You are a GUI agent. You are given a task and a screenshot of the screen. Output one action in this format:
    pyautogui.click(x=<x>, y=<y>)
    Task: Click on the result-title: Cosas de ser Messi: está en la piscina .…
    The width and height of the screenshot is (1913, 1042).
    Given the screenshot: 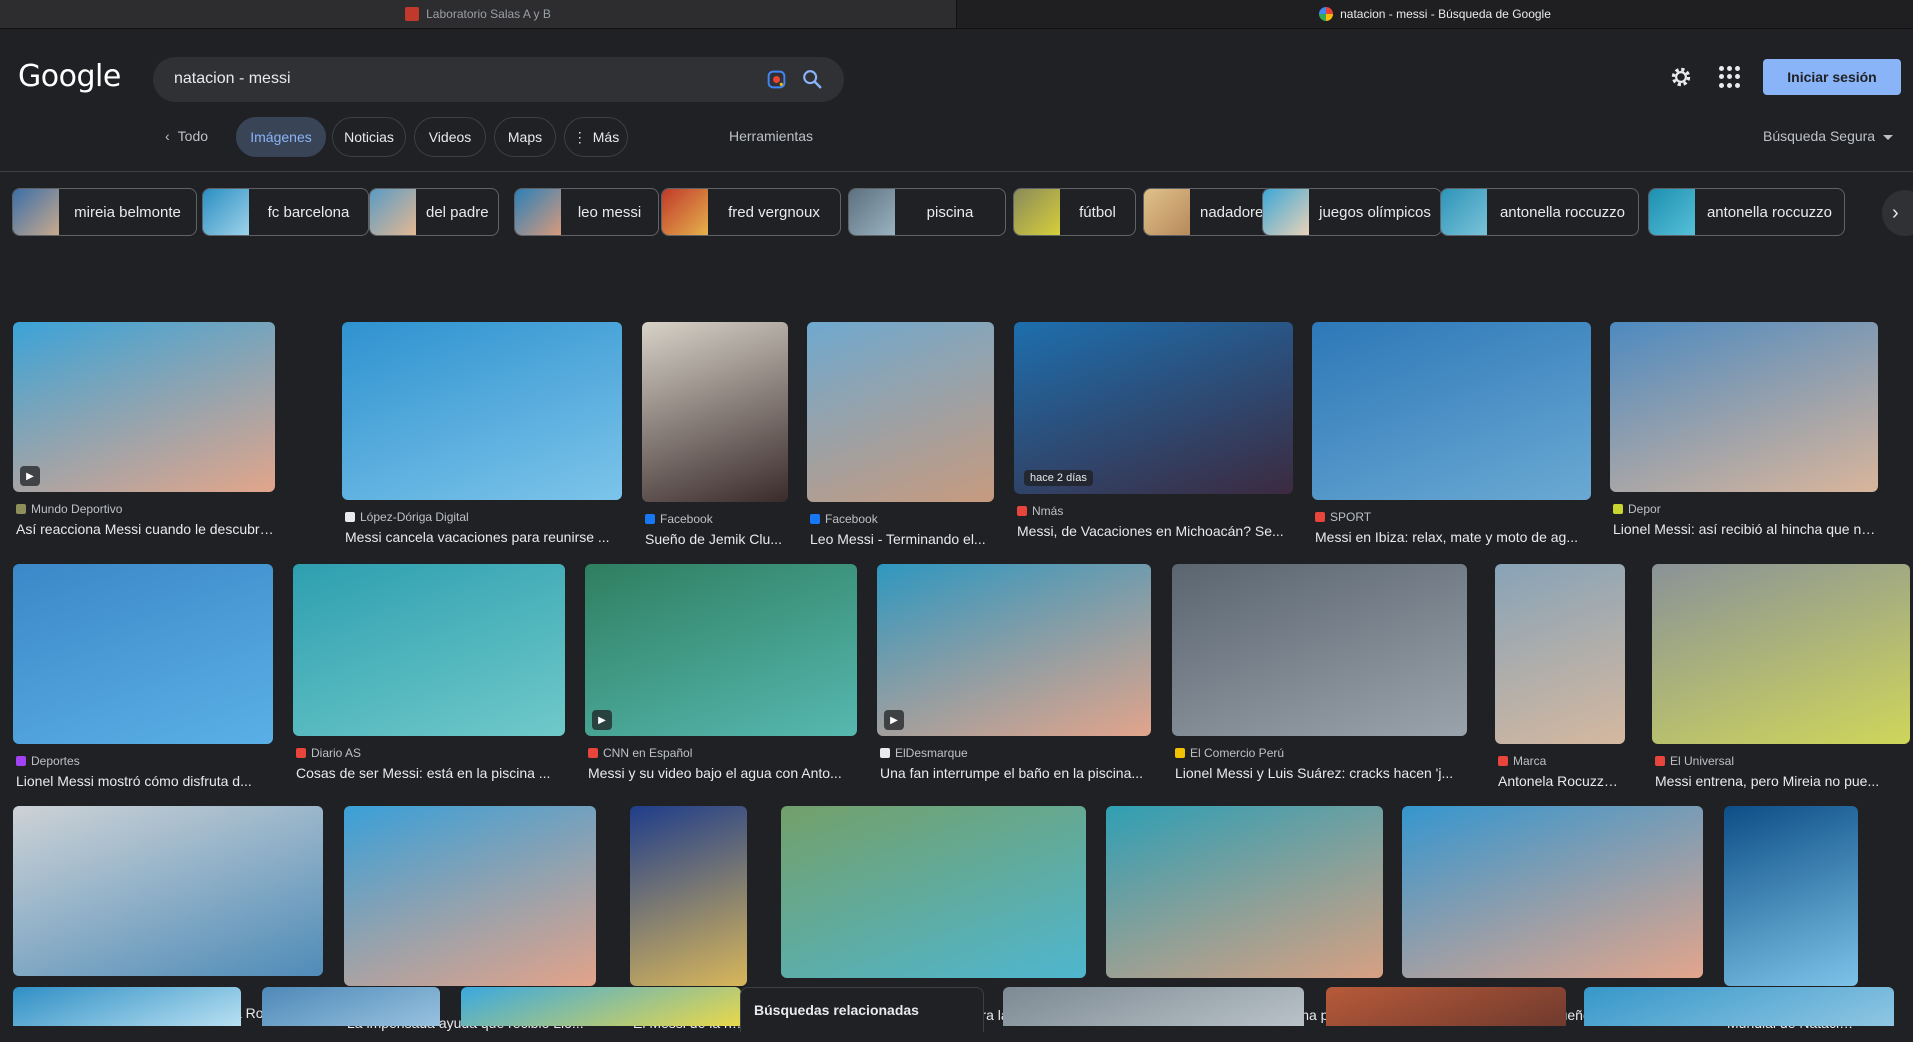 What is the action you would take?
    pyautogui.click(x=430, y=773)
    